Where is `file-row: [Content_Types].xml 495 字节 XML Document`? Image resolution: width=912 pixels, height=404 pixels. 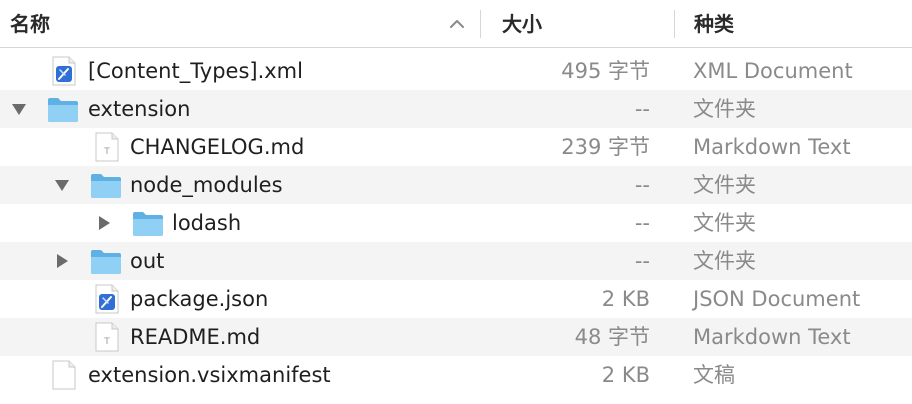
file-row: [Content_Types].xml 495 字节 XML Document is located at coordinates (456, 71).